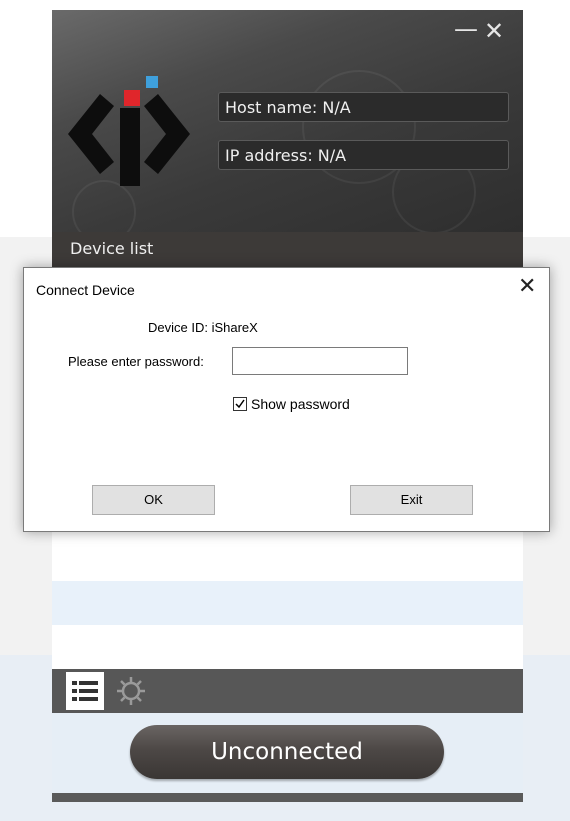  I want to click on show-password-checkbox, so click(240, 404).